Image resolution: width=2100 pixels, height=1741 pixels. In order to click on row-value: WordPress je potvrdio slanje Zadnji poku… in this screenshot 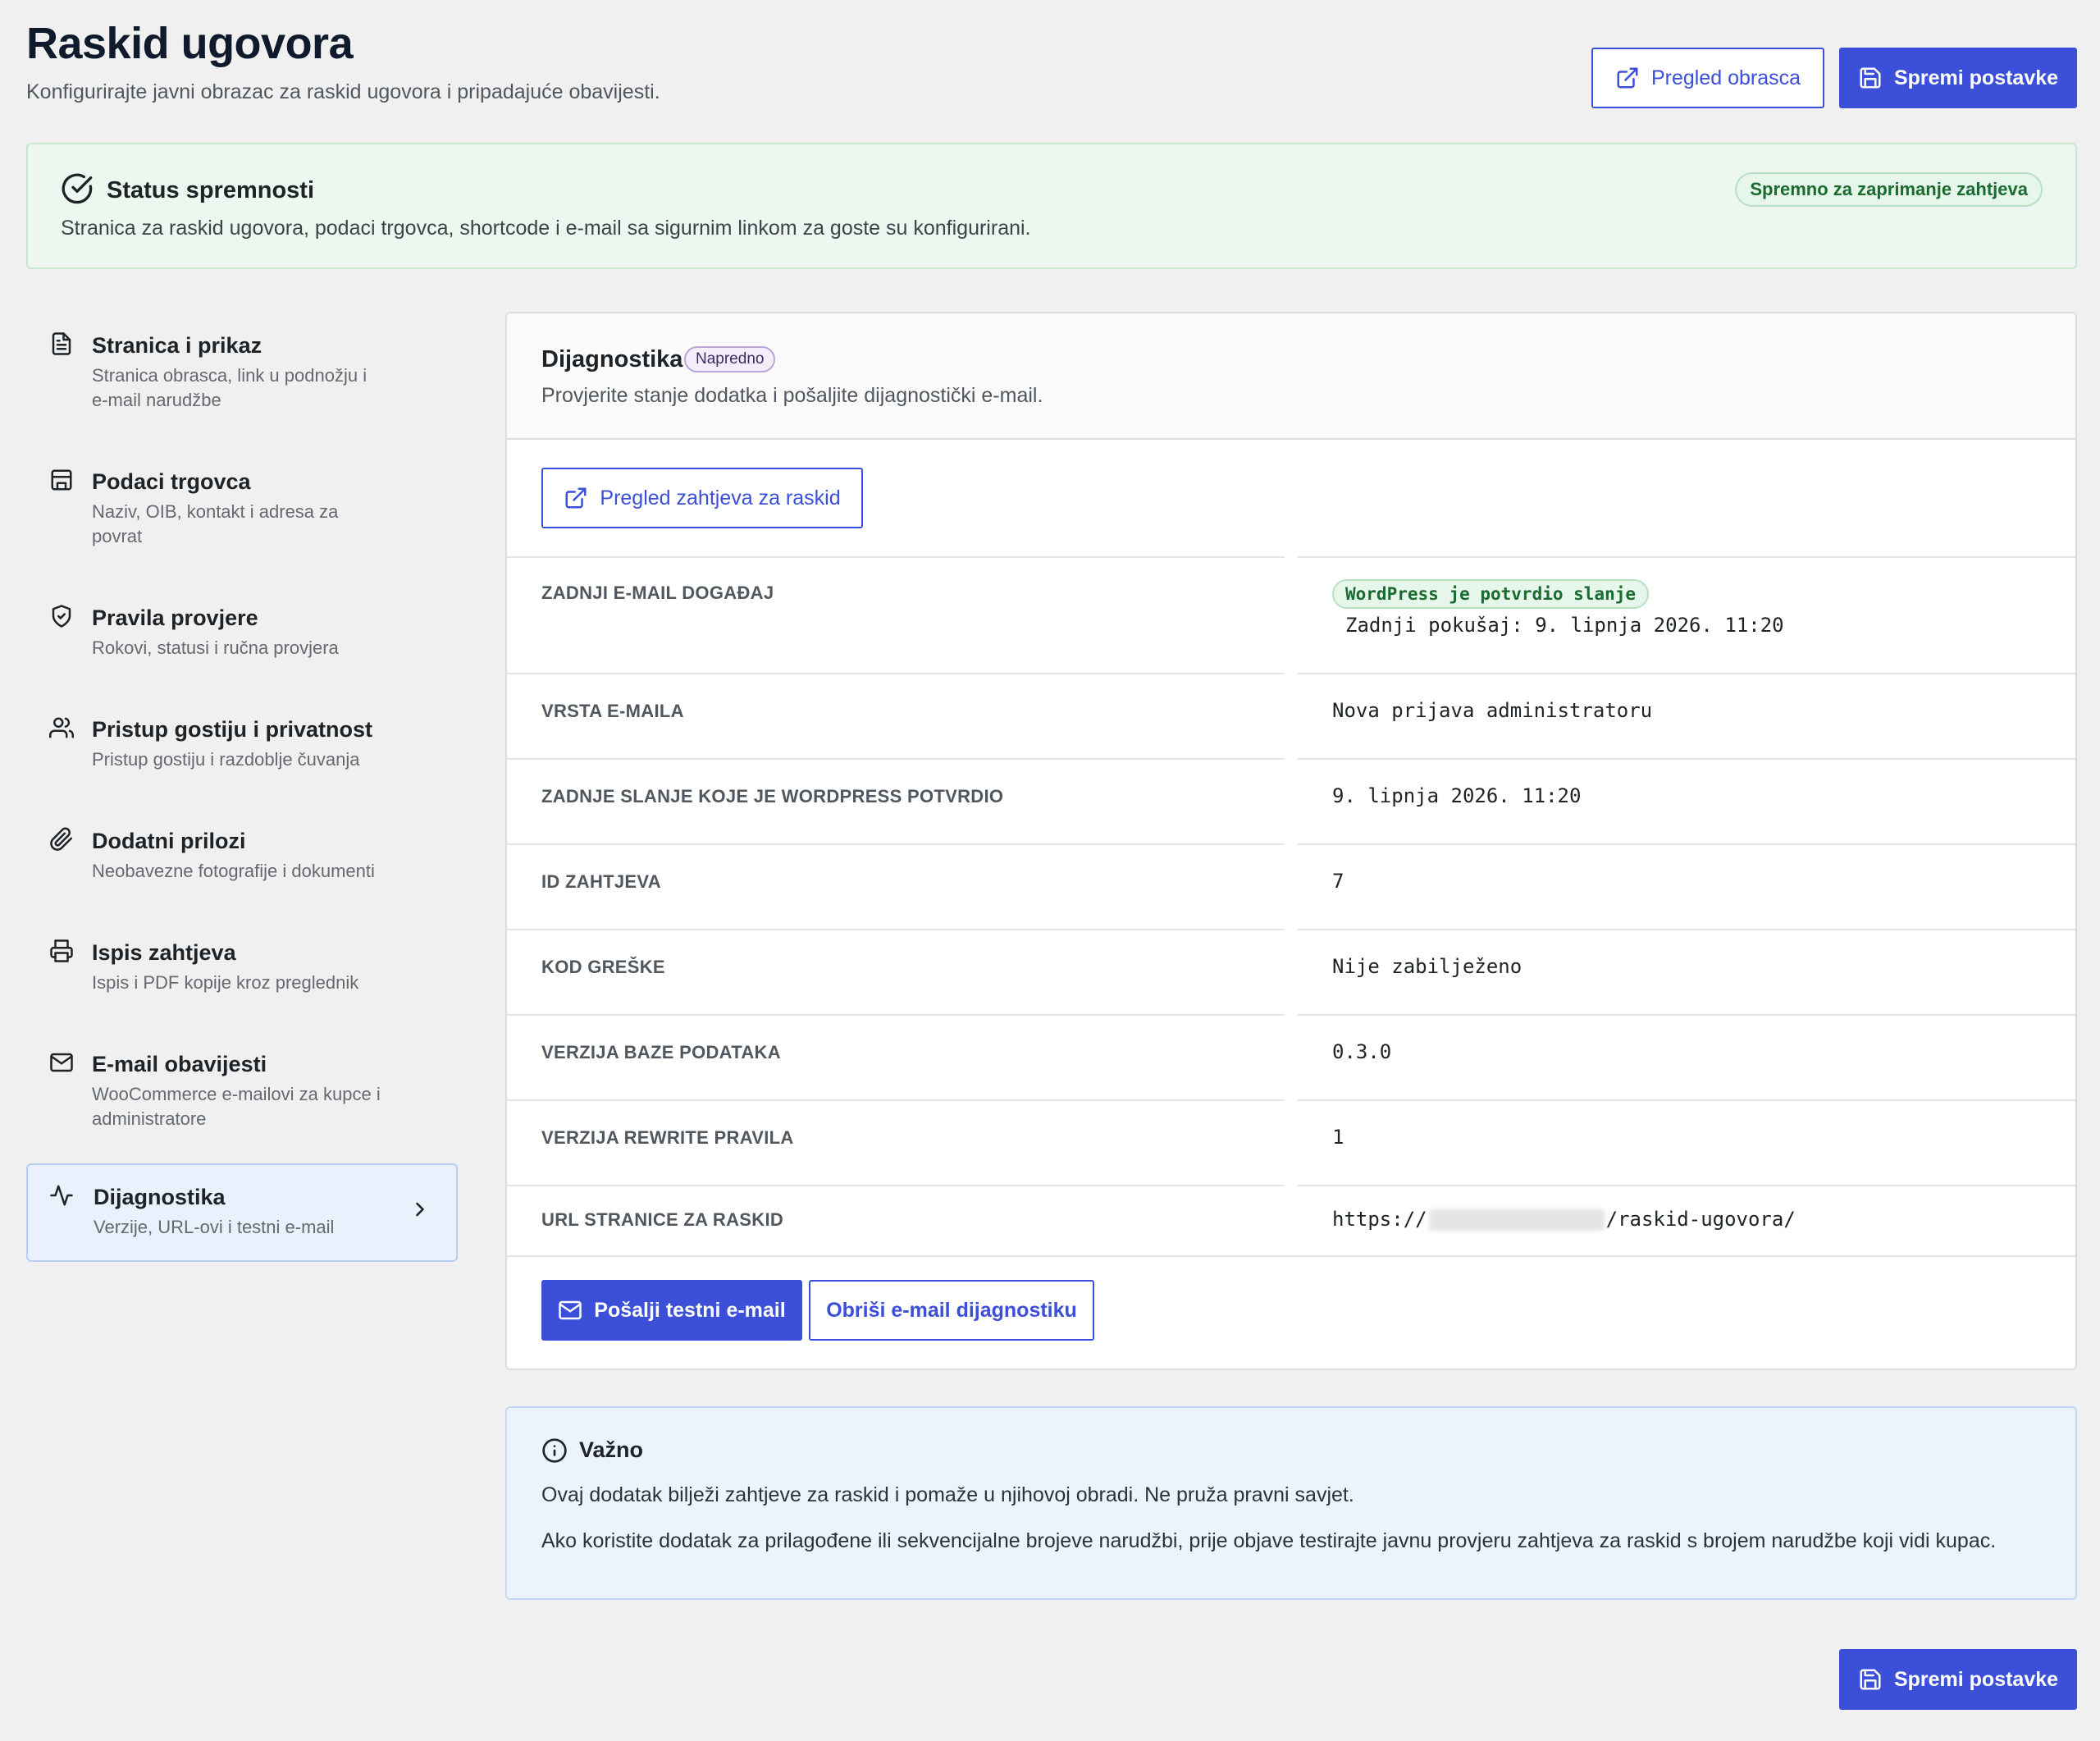, I will do `click(1558, 608)`.